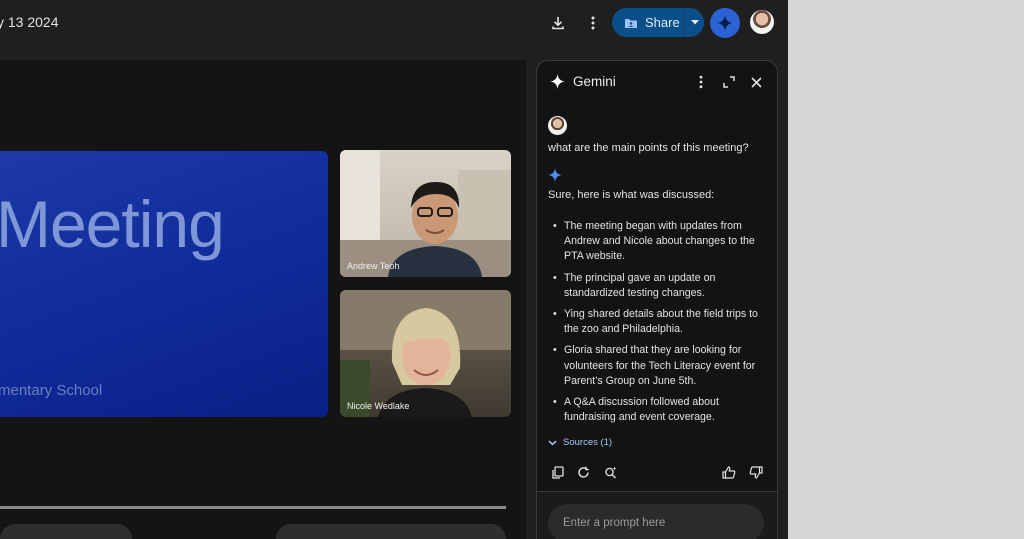 Image resolution: width=1024 pixels, height=539 pixels. What do you see at coordinates (391, 531) in the screenshot?
I see `bottom-control-right` at bounding box center [391, 531].